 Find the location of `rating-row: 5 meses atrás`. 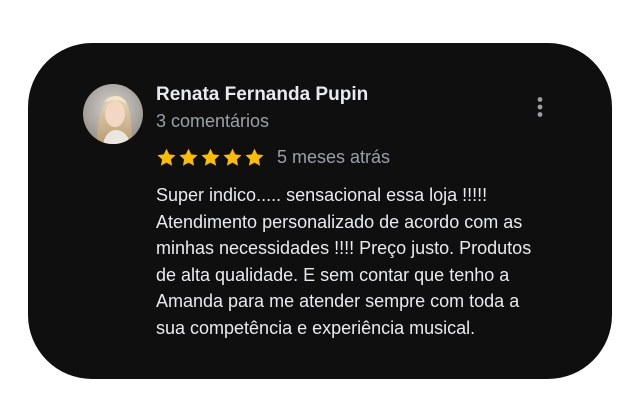

rating-row: 5 meses atrás is located at coordinates (273, 157).